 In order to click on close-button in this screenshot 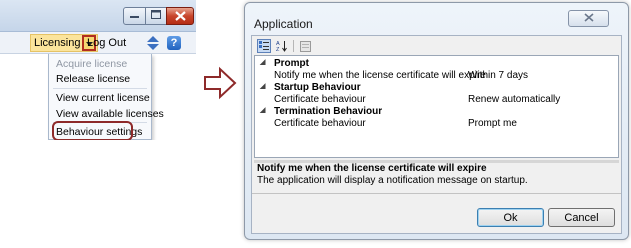, I will do `click(180, 16)`.